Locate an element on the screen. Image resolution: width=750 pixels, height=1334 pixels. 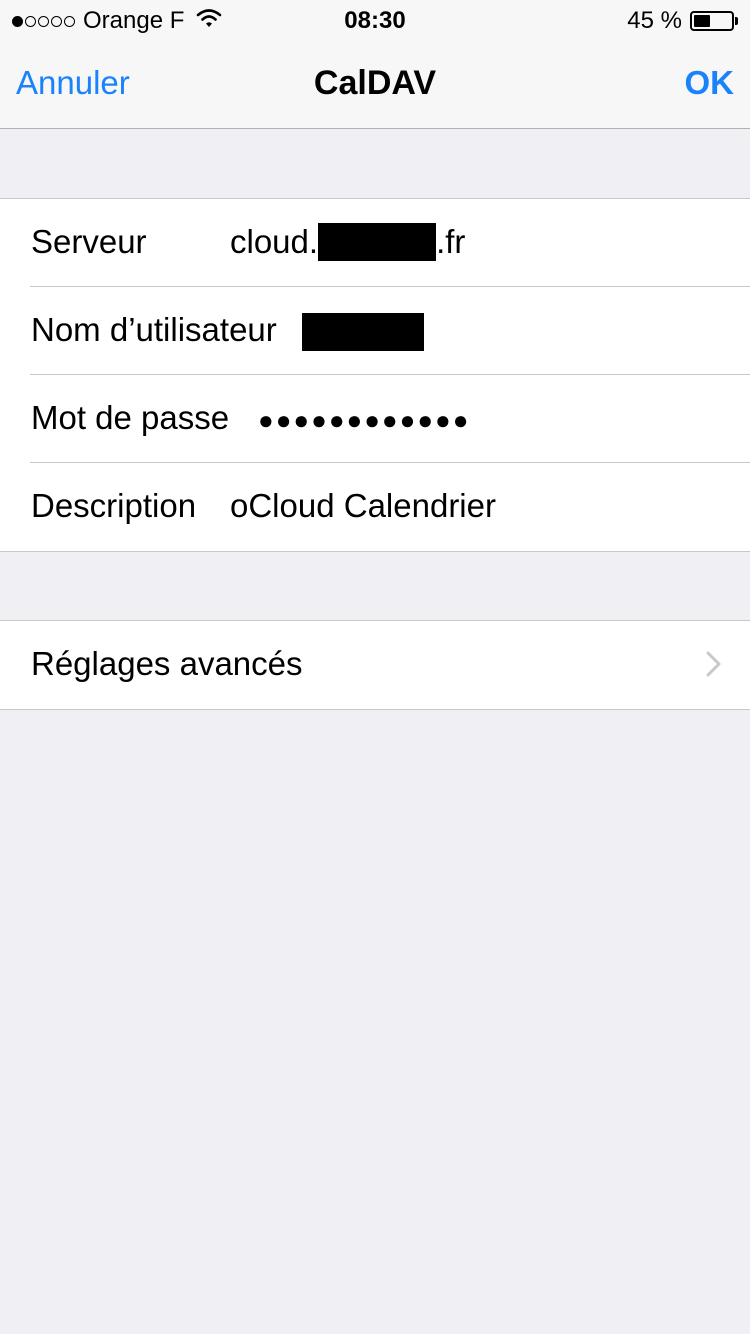
username-row: Nom d’utilisateur is located at coordinates (375, 331).